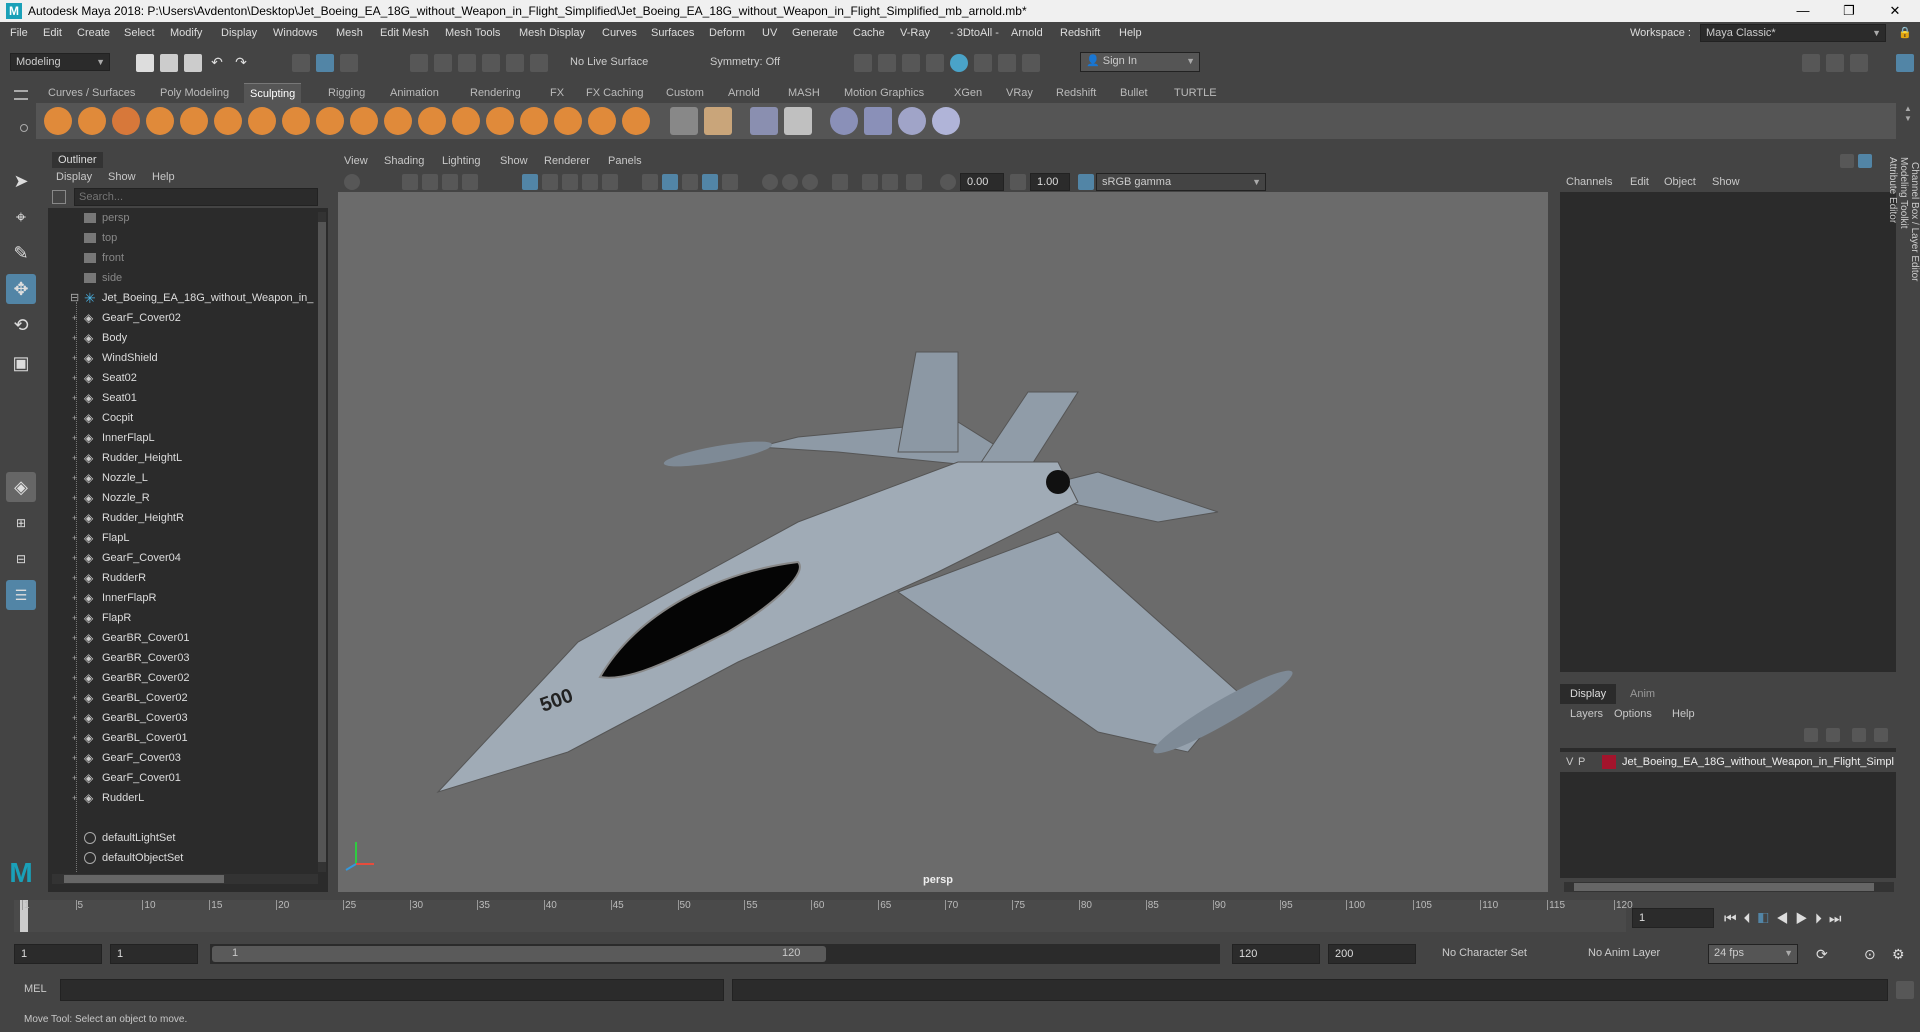  Describe the element at coordinates (432, 121) in the screenshot. I see `scrape-tool-icon` at that location.